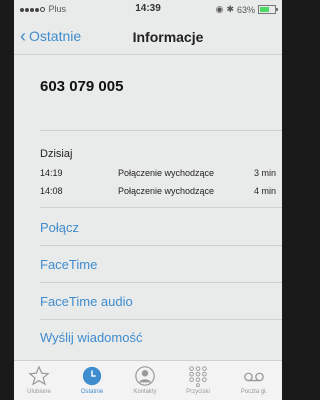 This screenshot has height=400, width=320. Describe the element at coordinates (148, 9) in the screenshot. I see `status-bar: Plus 14:39 ◉ ✱ 63%` at that location.